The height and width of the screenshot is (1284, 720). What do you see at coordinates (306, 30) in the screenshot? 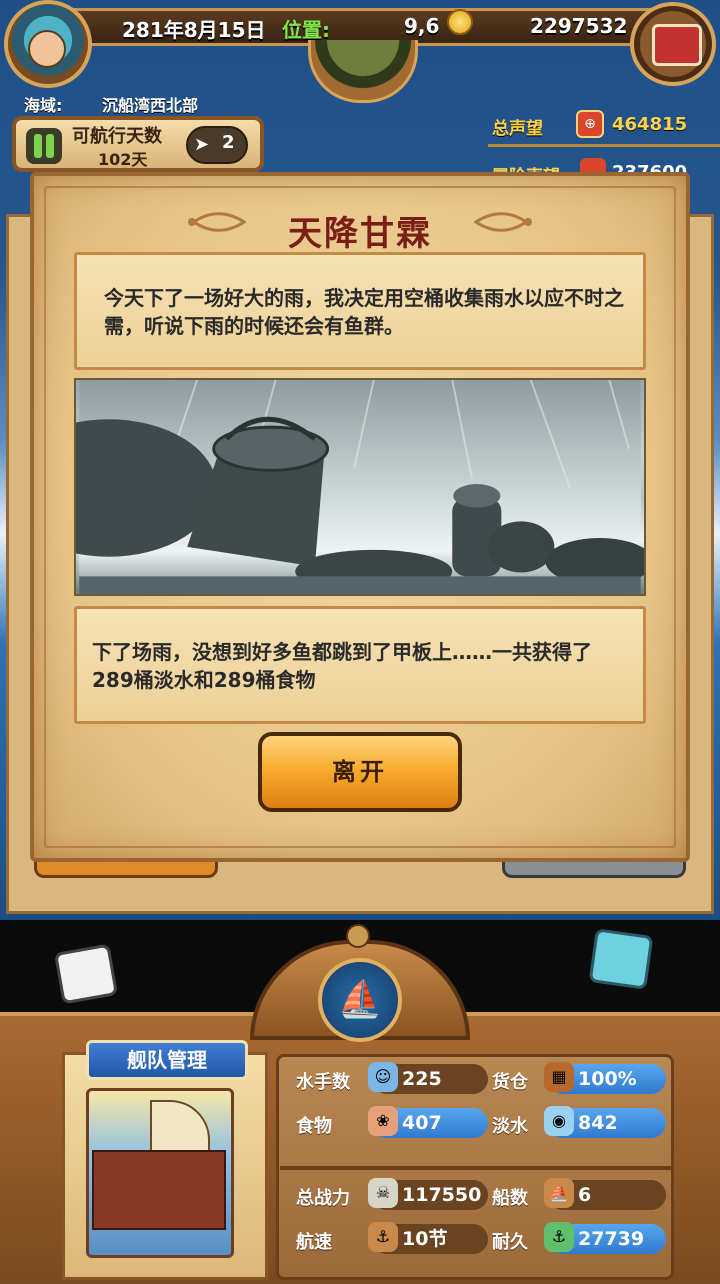
I see `position-label: 位置:` at bounding box center [306, 30].